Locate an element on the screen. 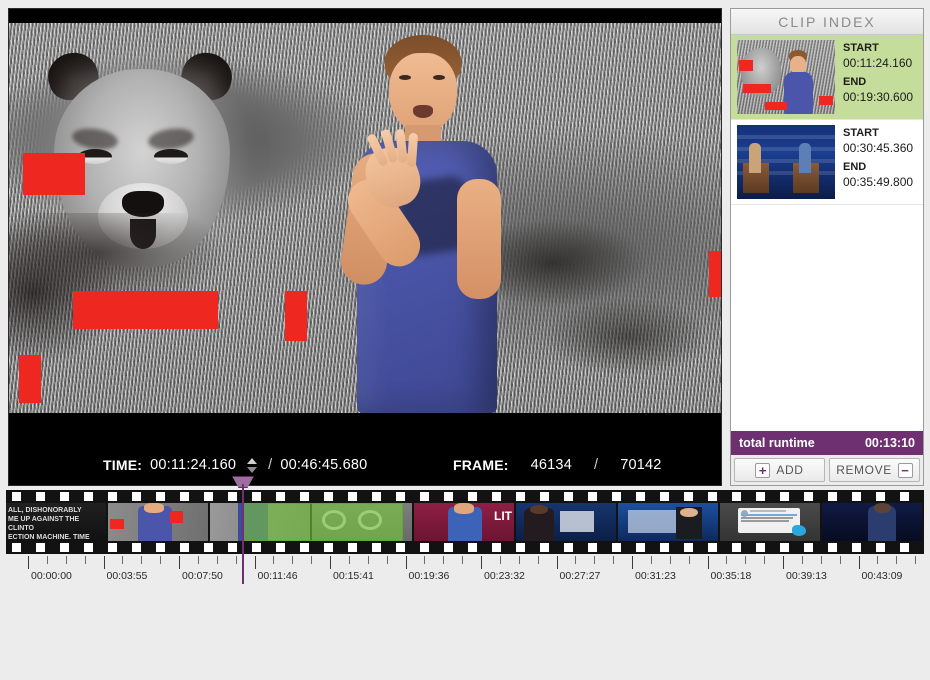 The image size is (930, 680). clip-index-title: CLIP INDEX is located at coordinates (827, 22).